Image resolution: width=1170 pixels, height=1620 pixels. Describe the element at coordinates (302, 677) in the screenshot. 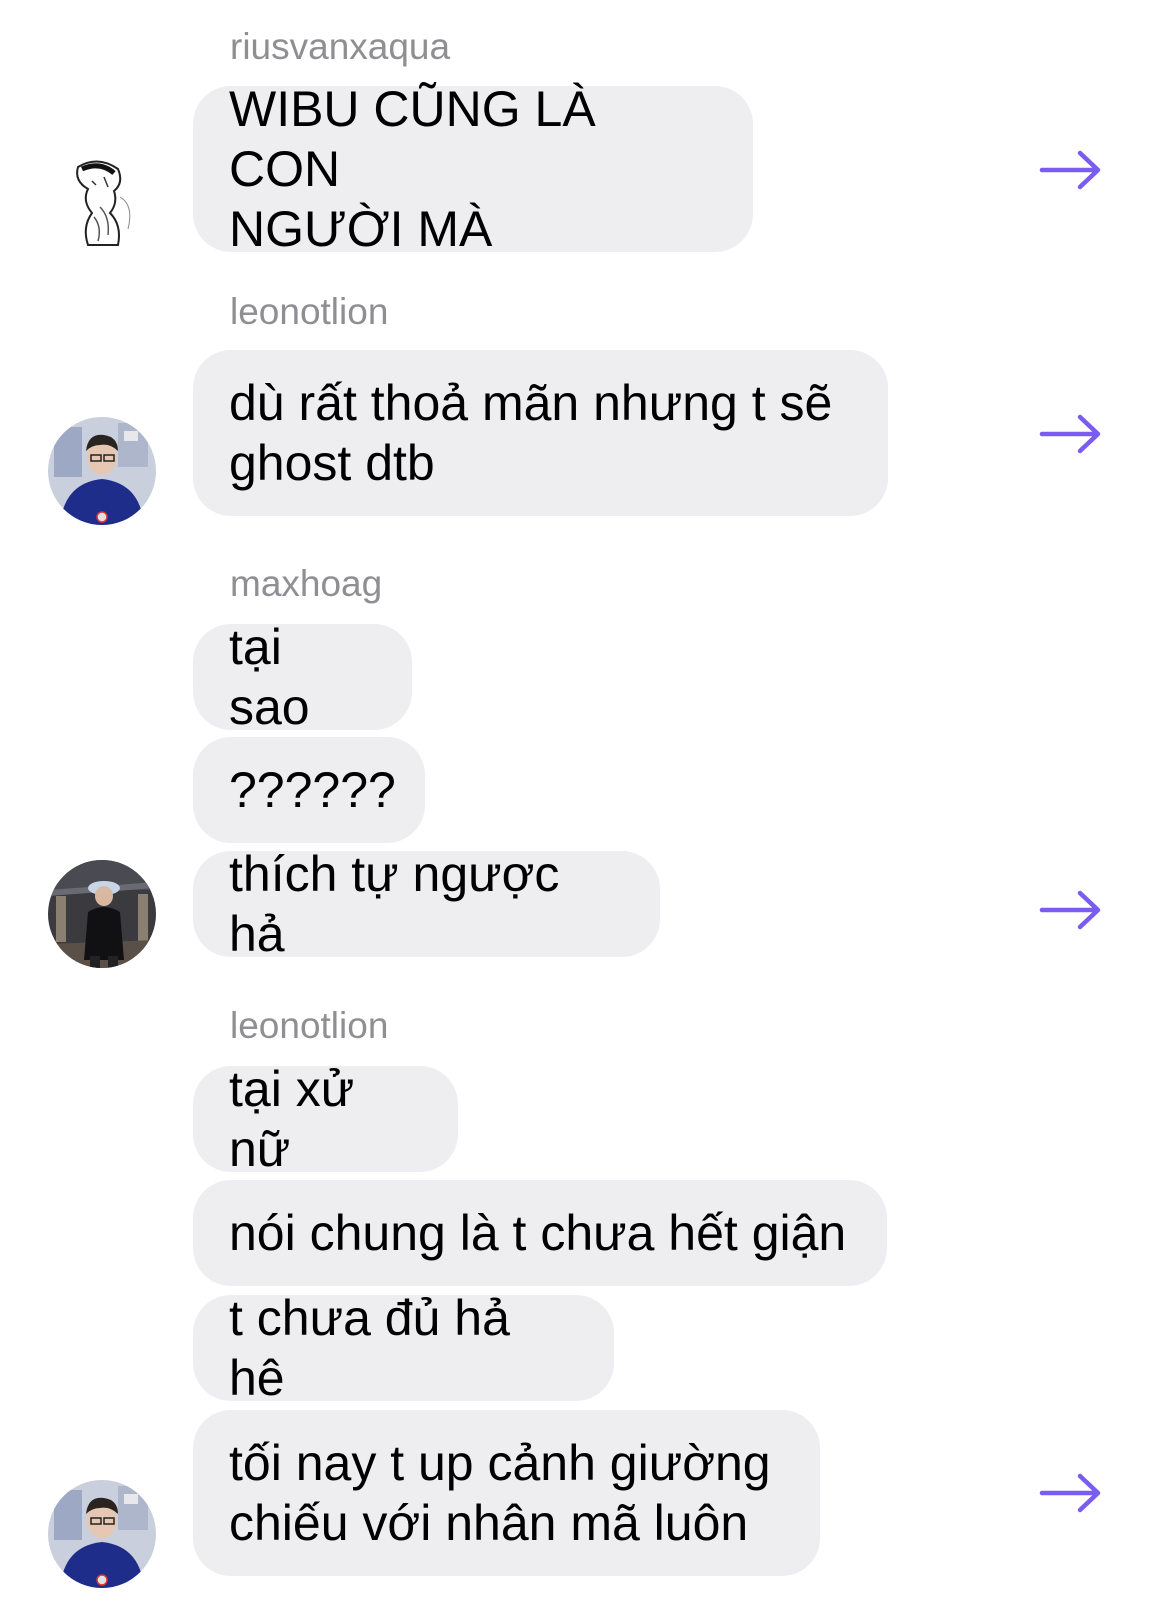

I see `message-bubble: tại sao` at that location.